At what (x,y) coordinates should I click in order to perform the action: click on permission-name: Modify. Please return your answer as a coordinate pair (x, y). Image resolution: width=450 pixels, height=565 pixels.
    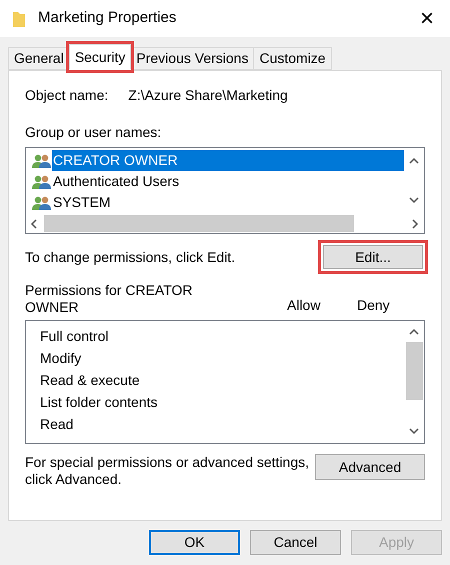
    Looking at the image, I should click on (61, 358).